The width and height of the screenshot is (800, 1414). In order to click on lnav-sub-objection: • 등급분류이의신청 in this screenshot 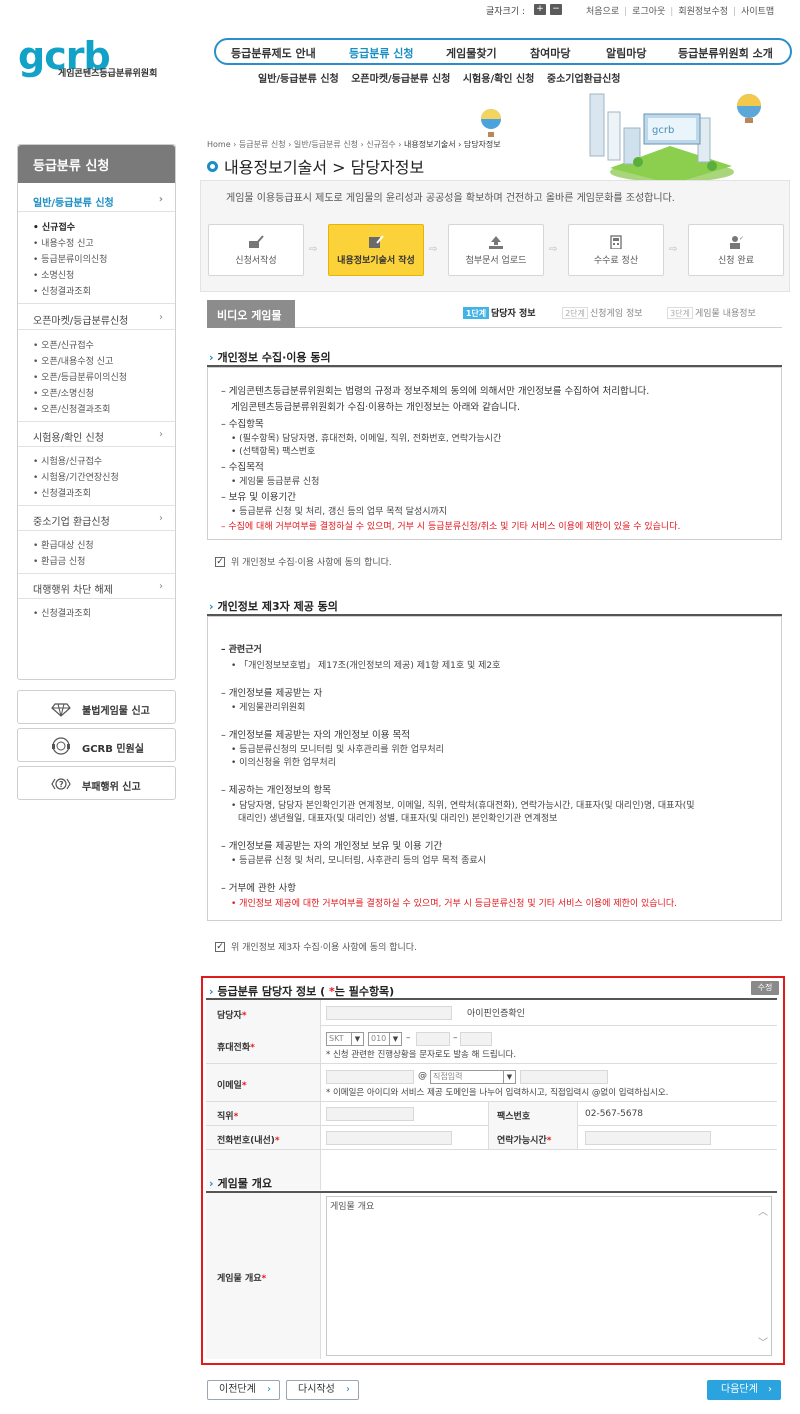, I will do `click(70, 258)`.